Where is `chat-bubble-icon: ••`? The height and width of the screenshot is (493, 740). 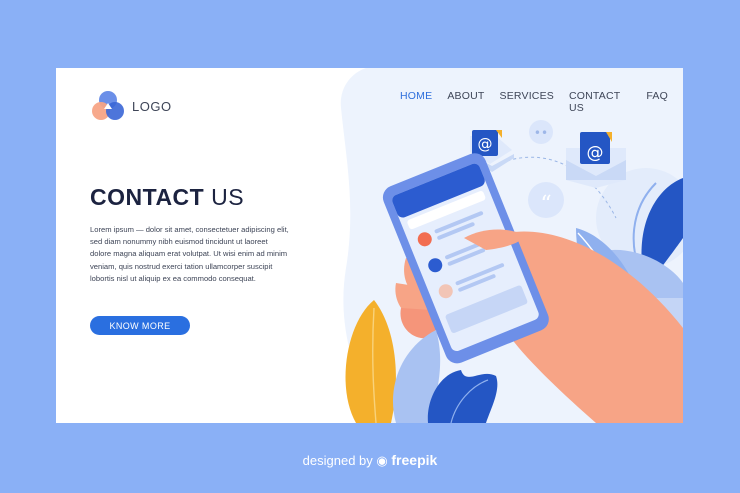 chat-bubble-icon: •• is located at coordinates (541, 132).